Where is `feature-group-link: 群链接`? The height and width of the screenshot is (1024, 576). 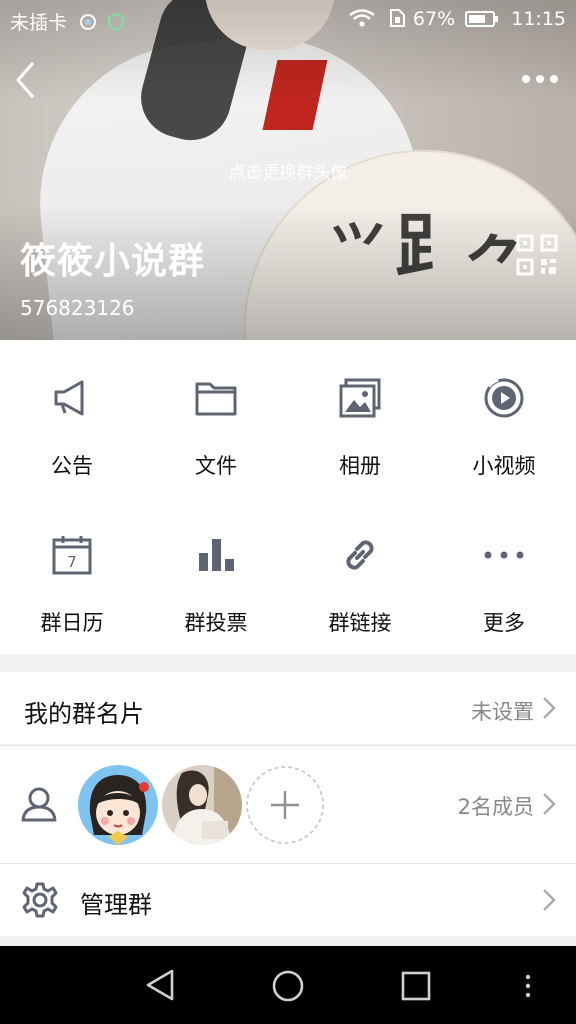 feature-group-link: 群链接 is located at coordinates (360, 575).